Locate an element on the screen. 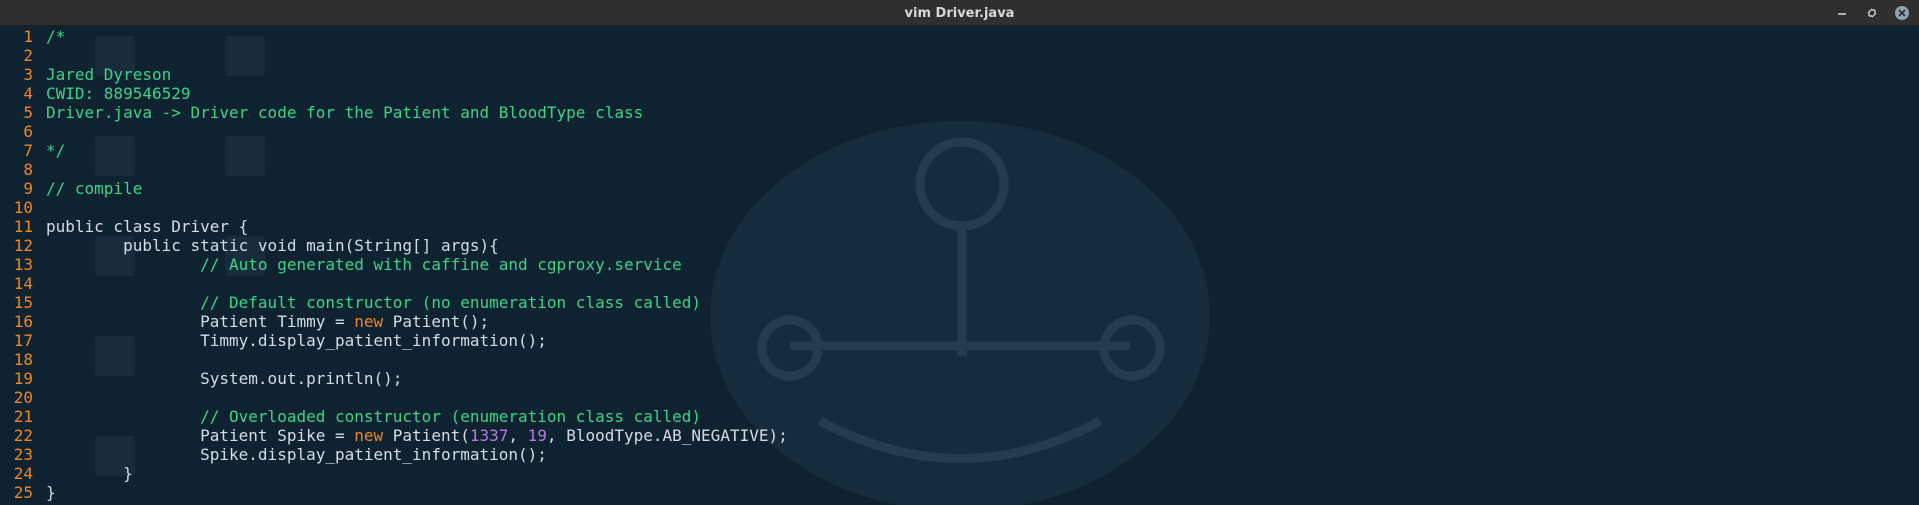 This screenshot has height=505, width=1919. code-text: CWID: 889546529 is located at coordinates (118, 93).